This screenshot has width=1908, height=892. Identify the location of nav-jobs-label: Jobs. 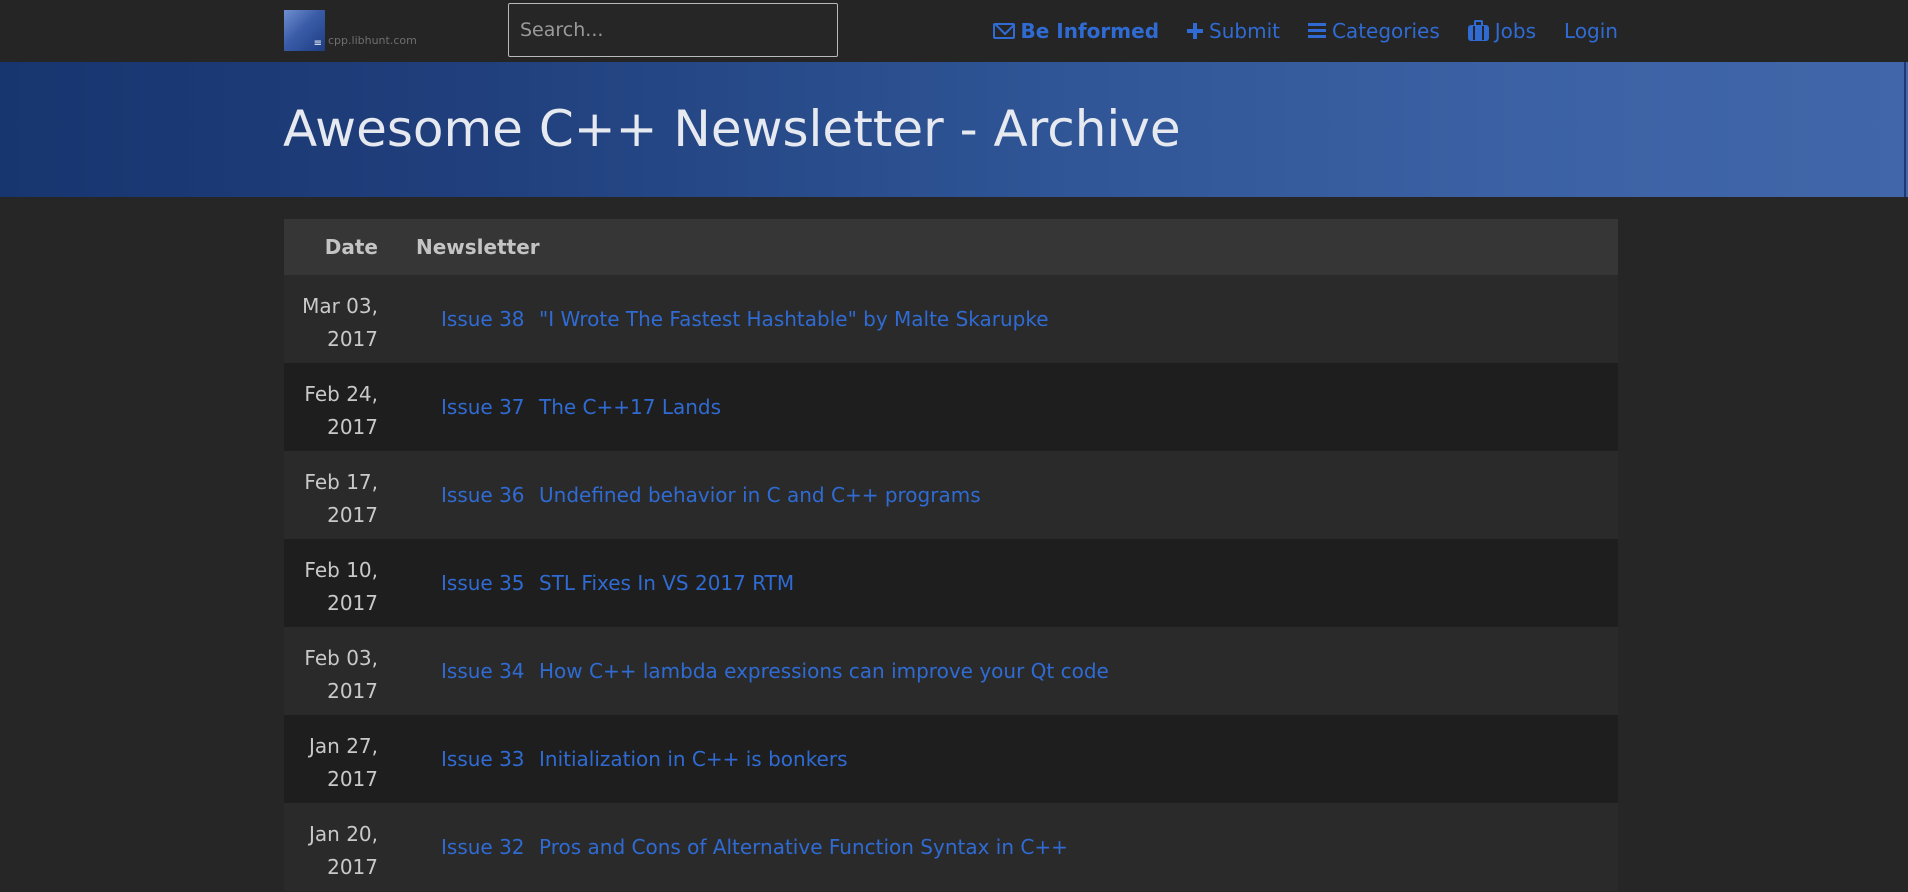
(1515, 31).